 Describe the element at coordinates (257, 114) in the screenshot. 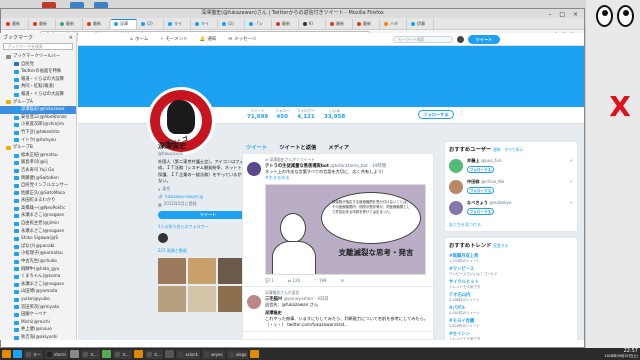

I see `stat-tweets: ツイート 71,699` at that location.